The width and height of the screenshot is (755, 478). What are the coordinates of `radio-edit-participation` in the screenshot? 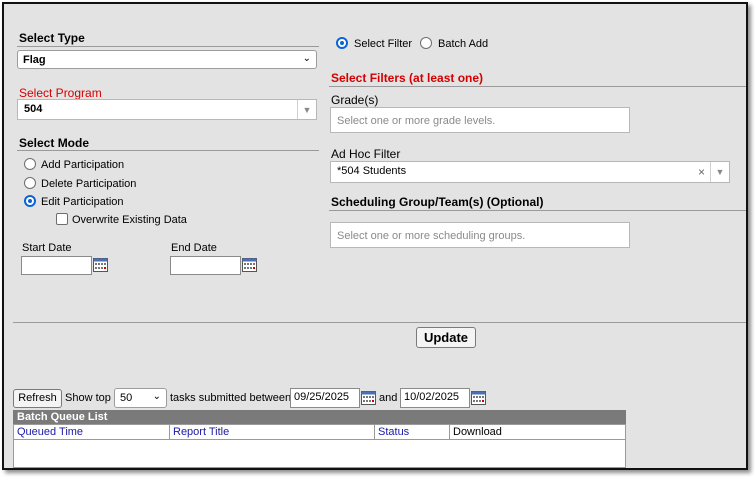 It's located at (30, 201).